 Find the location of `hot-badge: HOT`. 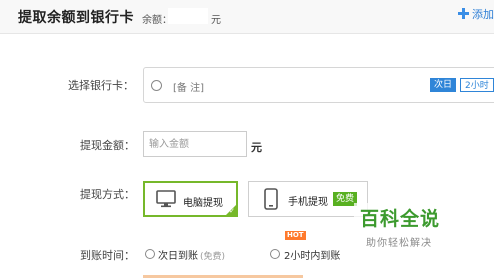

hot-badge: HOT is located at coordinates (295, 235).